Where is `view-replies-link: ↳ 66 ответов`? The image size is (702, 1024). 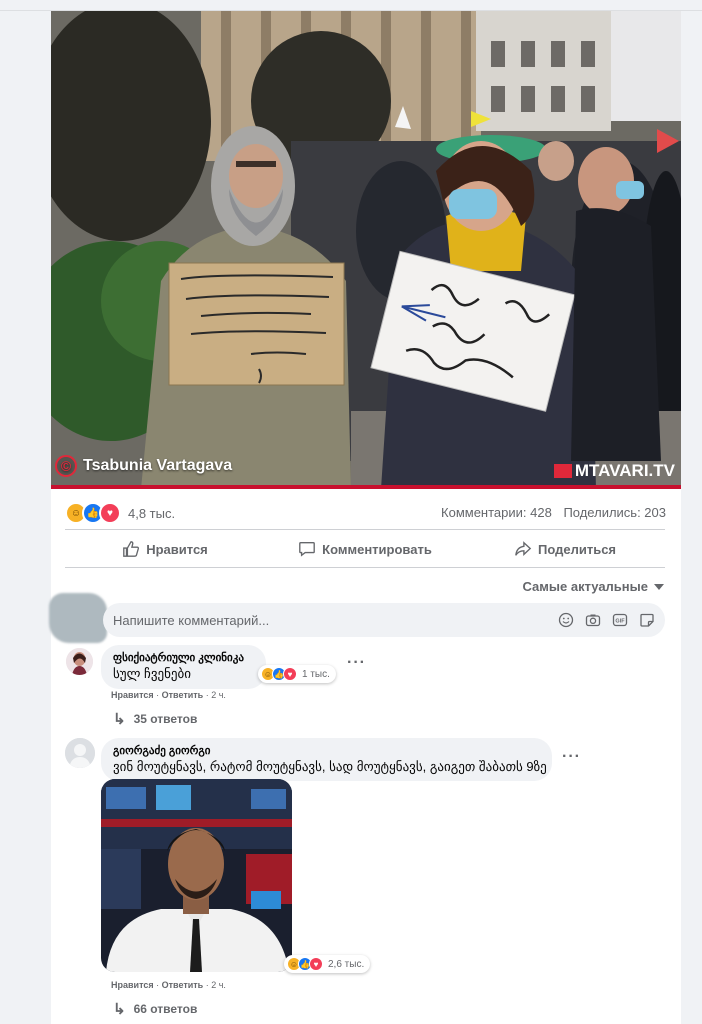
view-replies-link: ↳ 66 ответов is located at coordinates (155, 1009).